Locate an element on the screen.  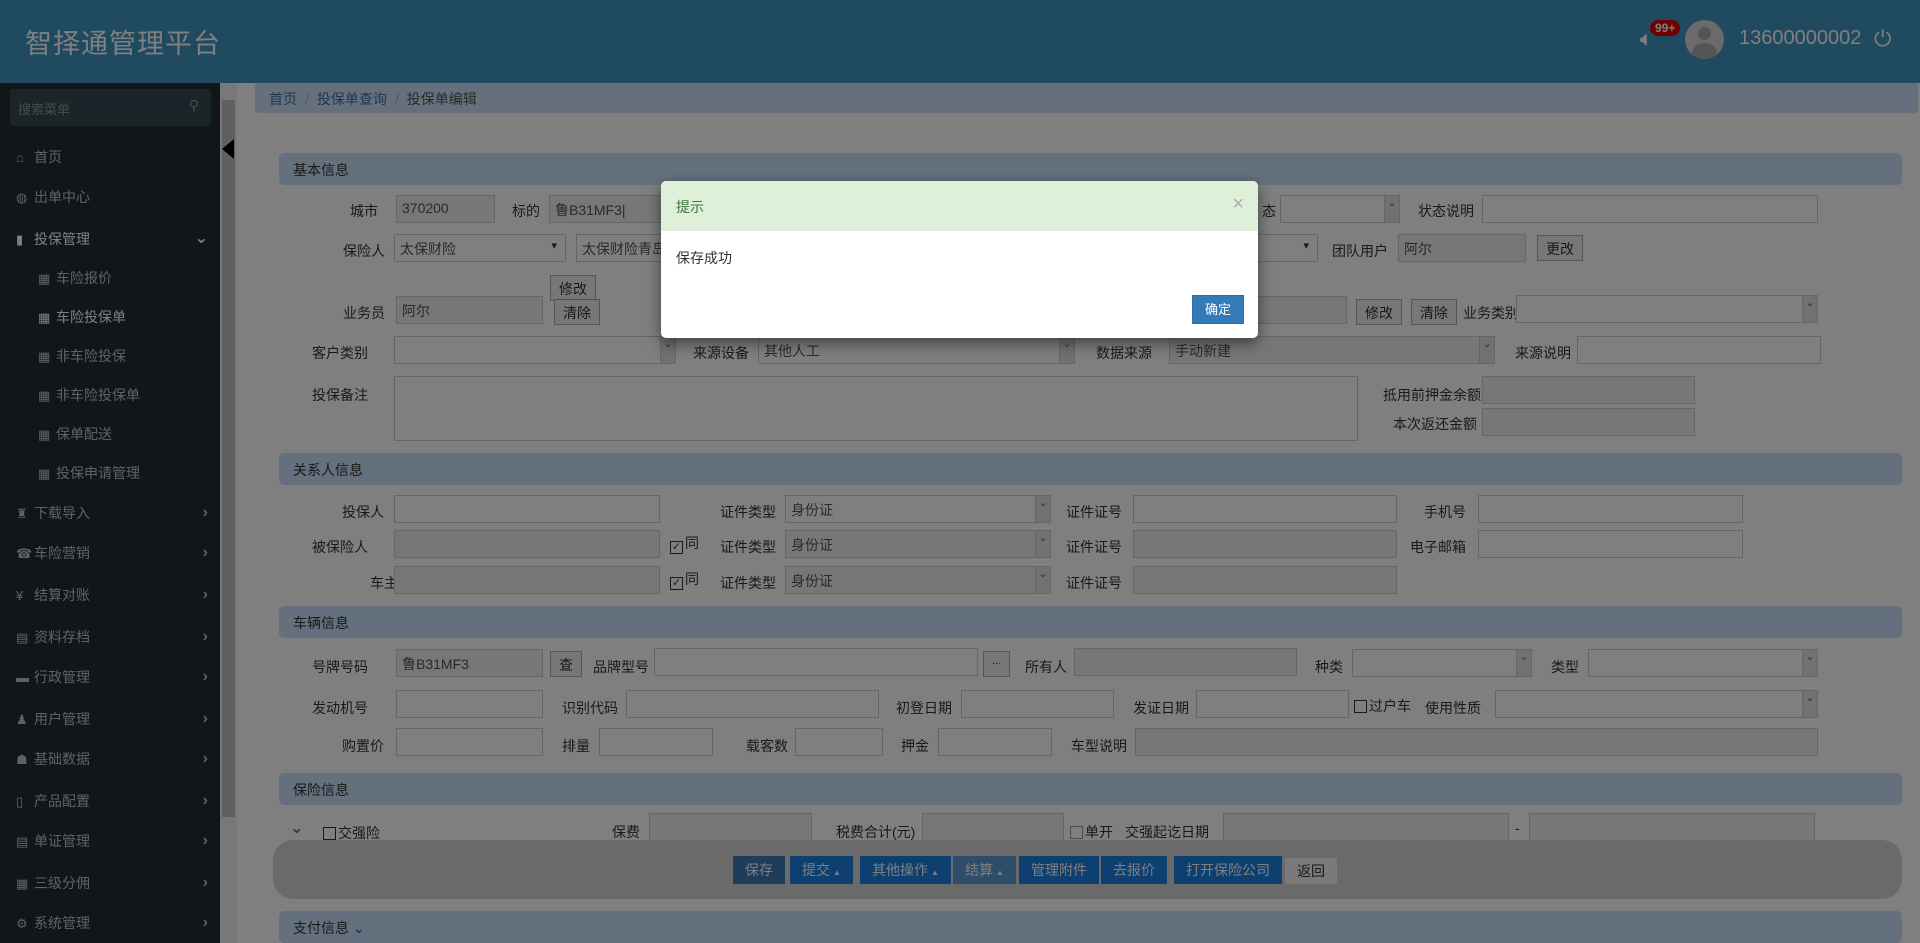
alert-dialog: 提示 × 保存成功 确定 is located at coordinates (959, 259).